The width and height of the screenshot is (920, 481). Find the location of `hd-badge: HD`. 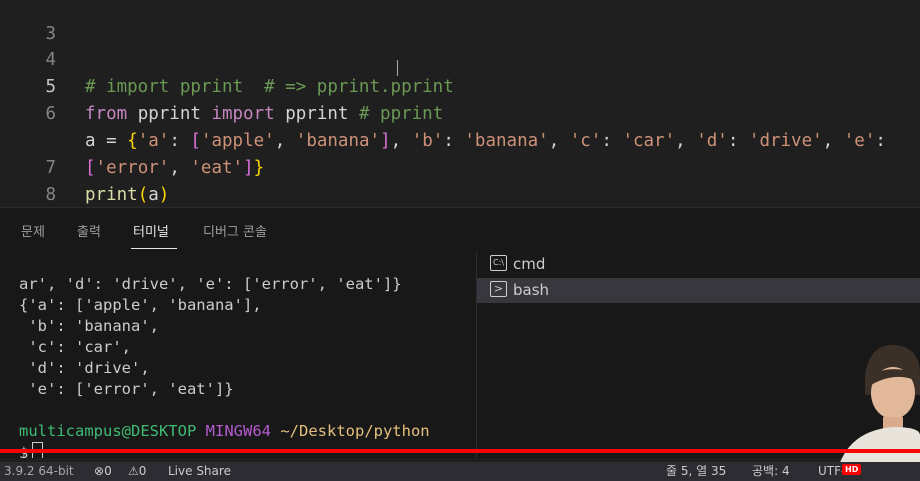

hd-badge: HD is located at coordinates (852, 469).